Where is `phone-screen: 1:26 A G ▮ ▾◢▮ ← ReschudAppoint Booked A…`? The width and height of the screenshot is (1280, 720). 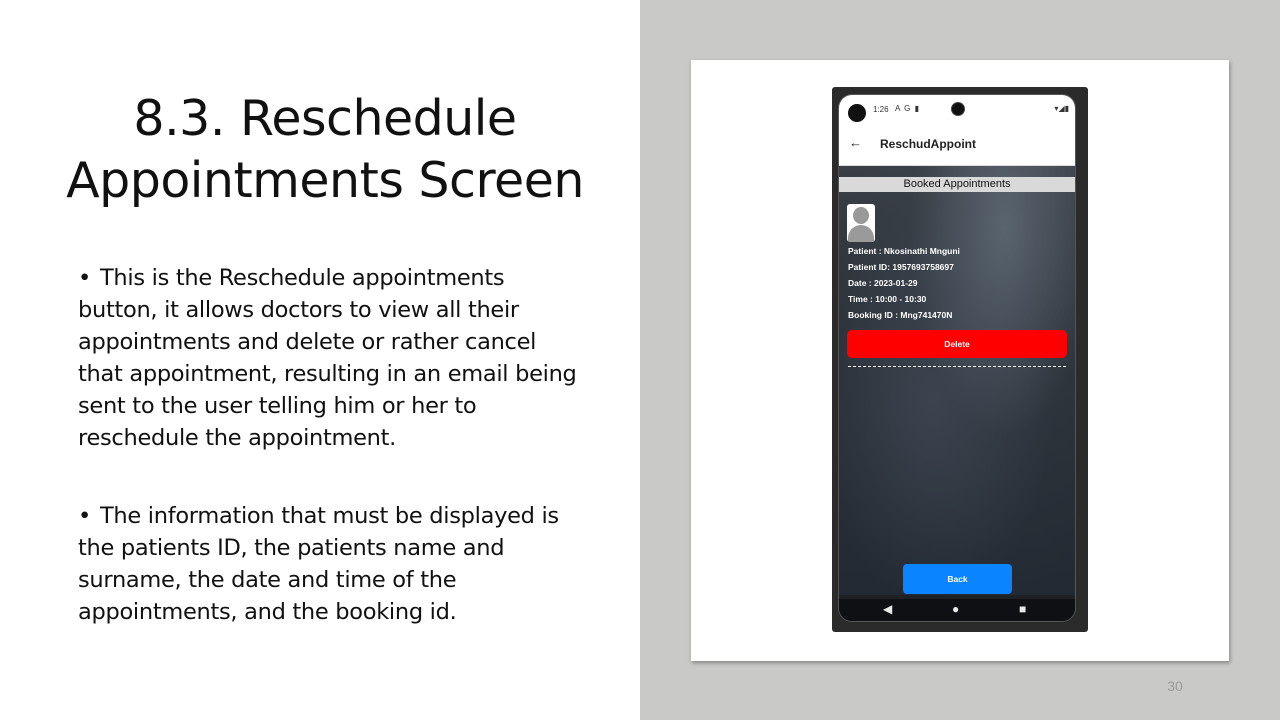 phone-screen: 1:26 A G ▮ ▾◢▮ ← ReschudAppoint Booked A… is located at coordinates (957, 358).